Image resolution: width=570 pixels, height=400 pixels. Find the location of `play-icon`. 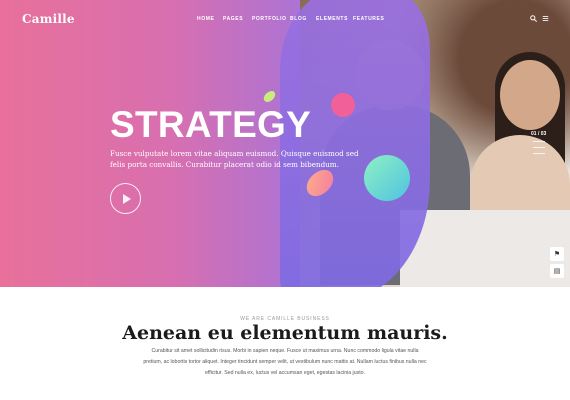

play-icon is located at coordinates (126, 199).